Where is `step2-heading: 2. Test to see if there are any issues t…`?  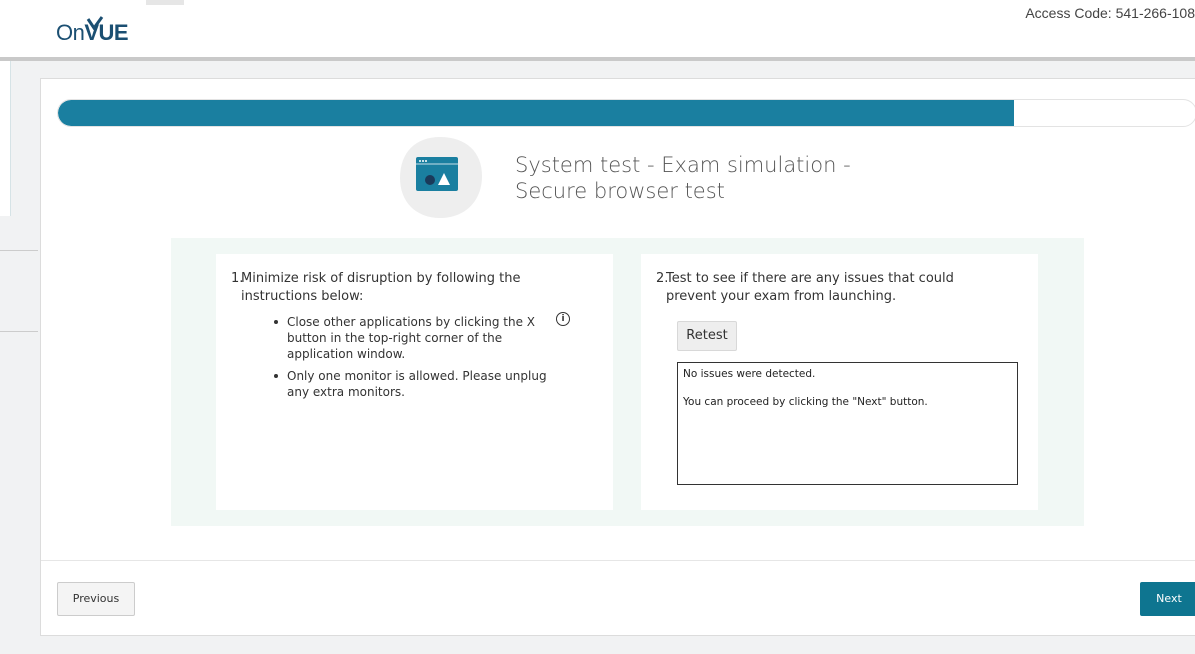
step2-heading: 2. Test to see if there are any issues t… is located at coordinates (805, 287).